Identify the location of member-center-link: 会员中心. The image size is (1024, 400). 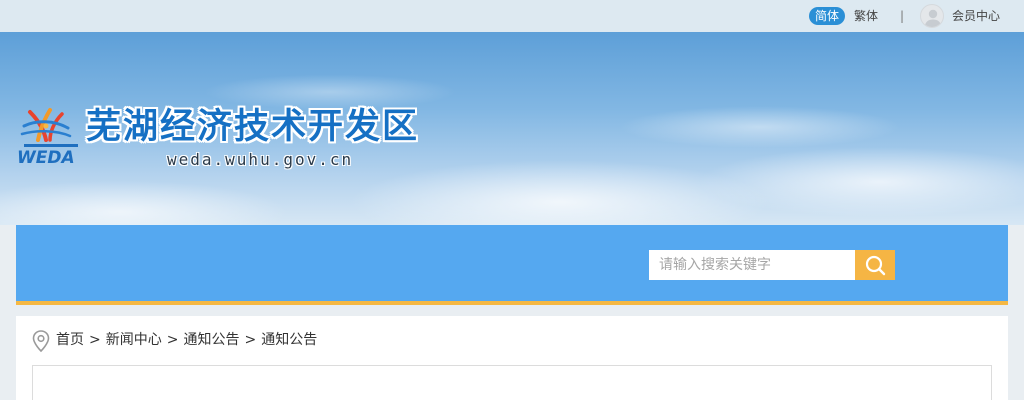
(976, 16).